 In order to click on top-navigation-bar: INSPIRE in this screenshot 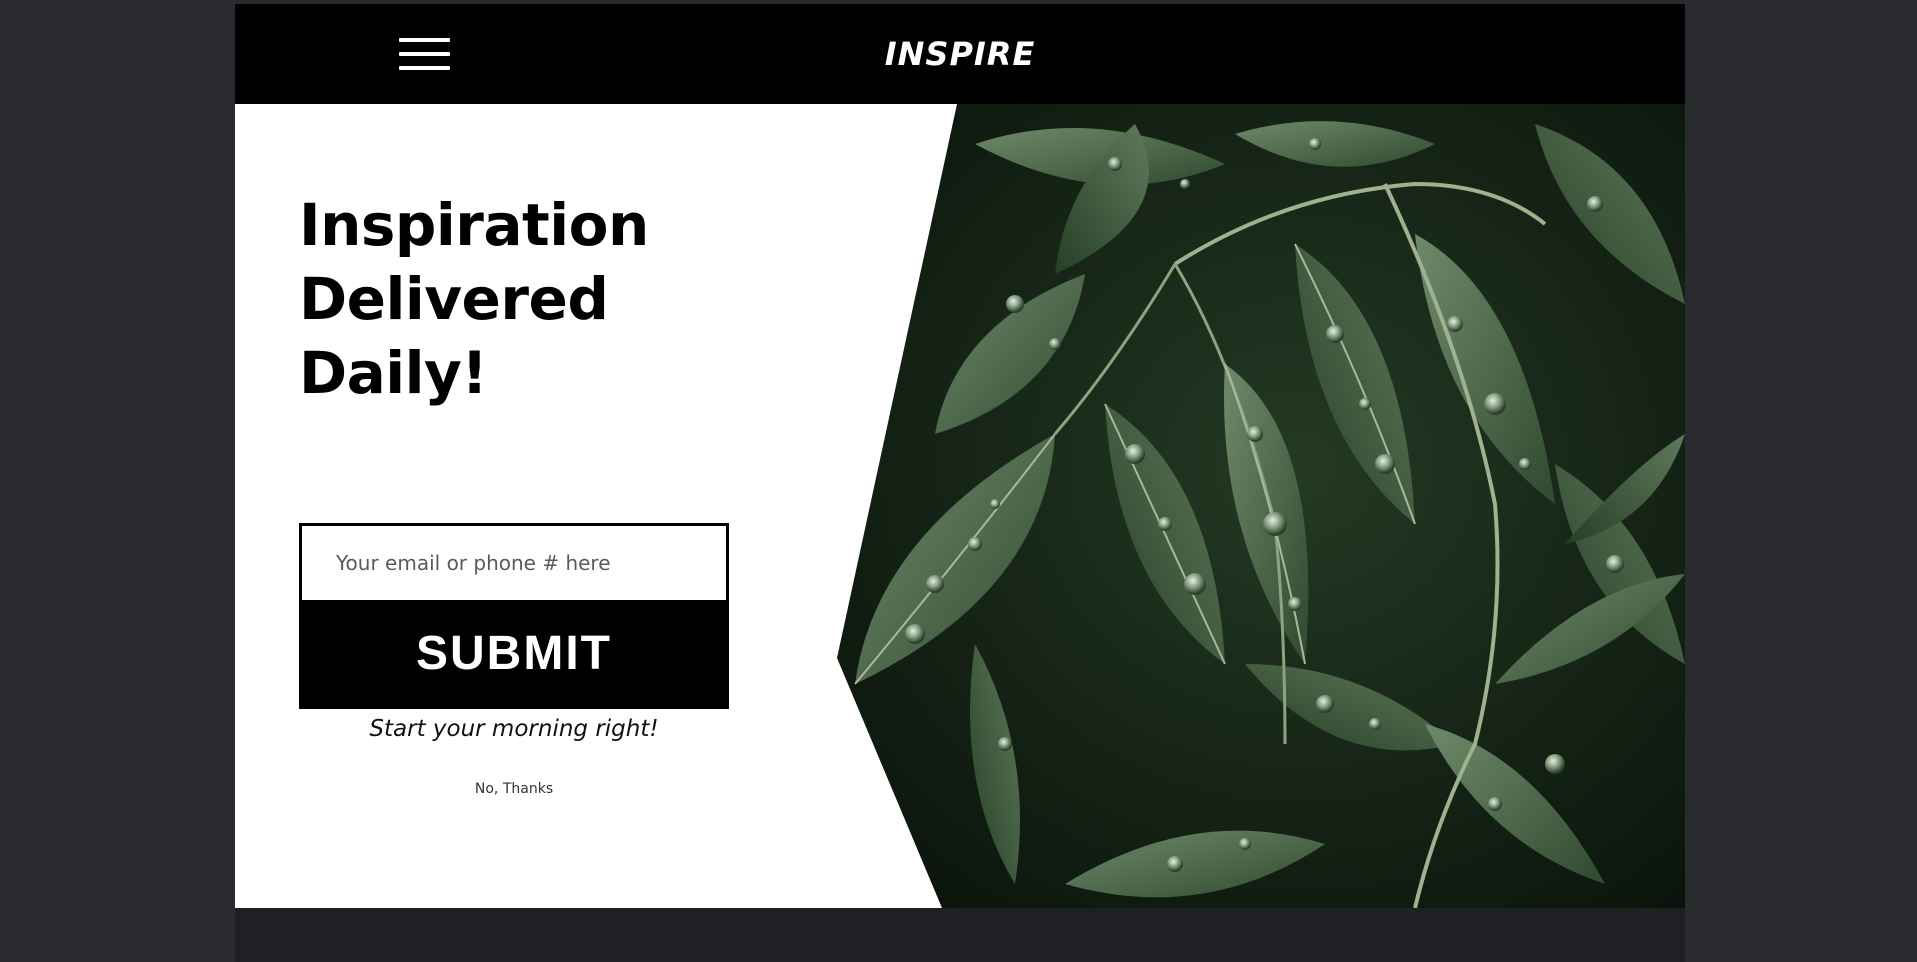, I will do `click(960, 54)`.